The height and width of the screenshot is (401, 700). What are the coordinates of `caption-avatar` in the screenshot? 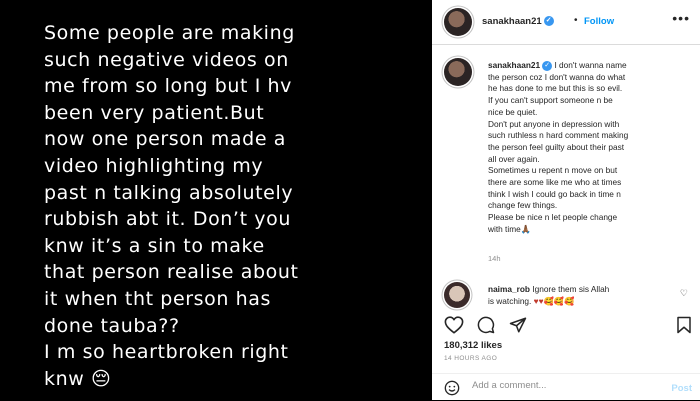 It's located at (458, 72).